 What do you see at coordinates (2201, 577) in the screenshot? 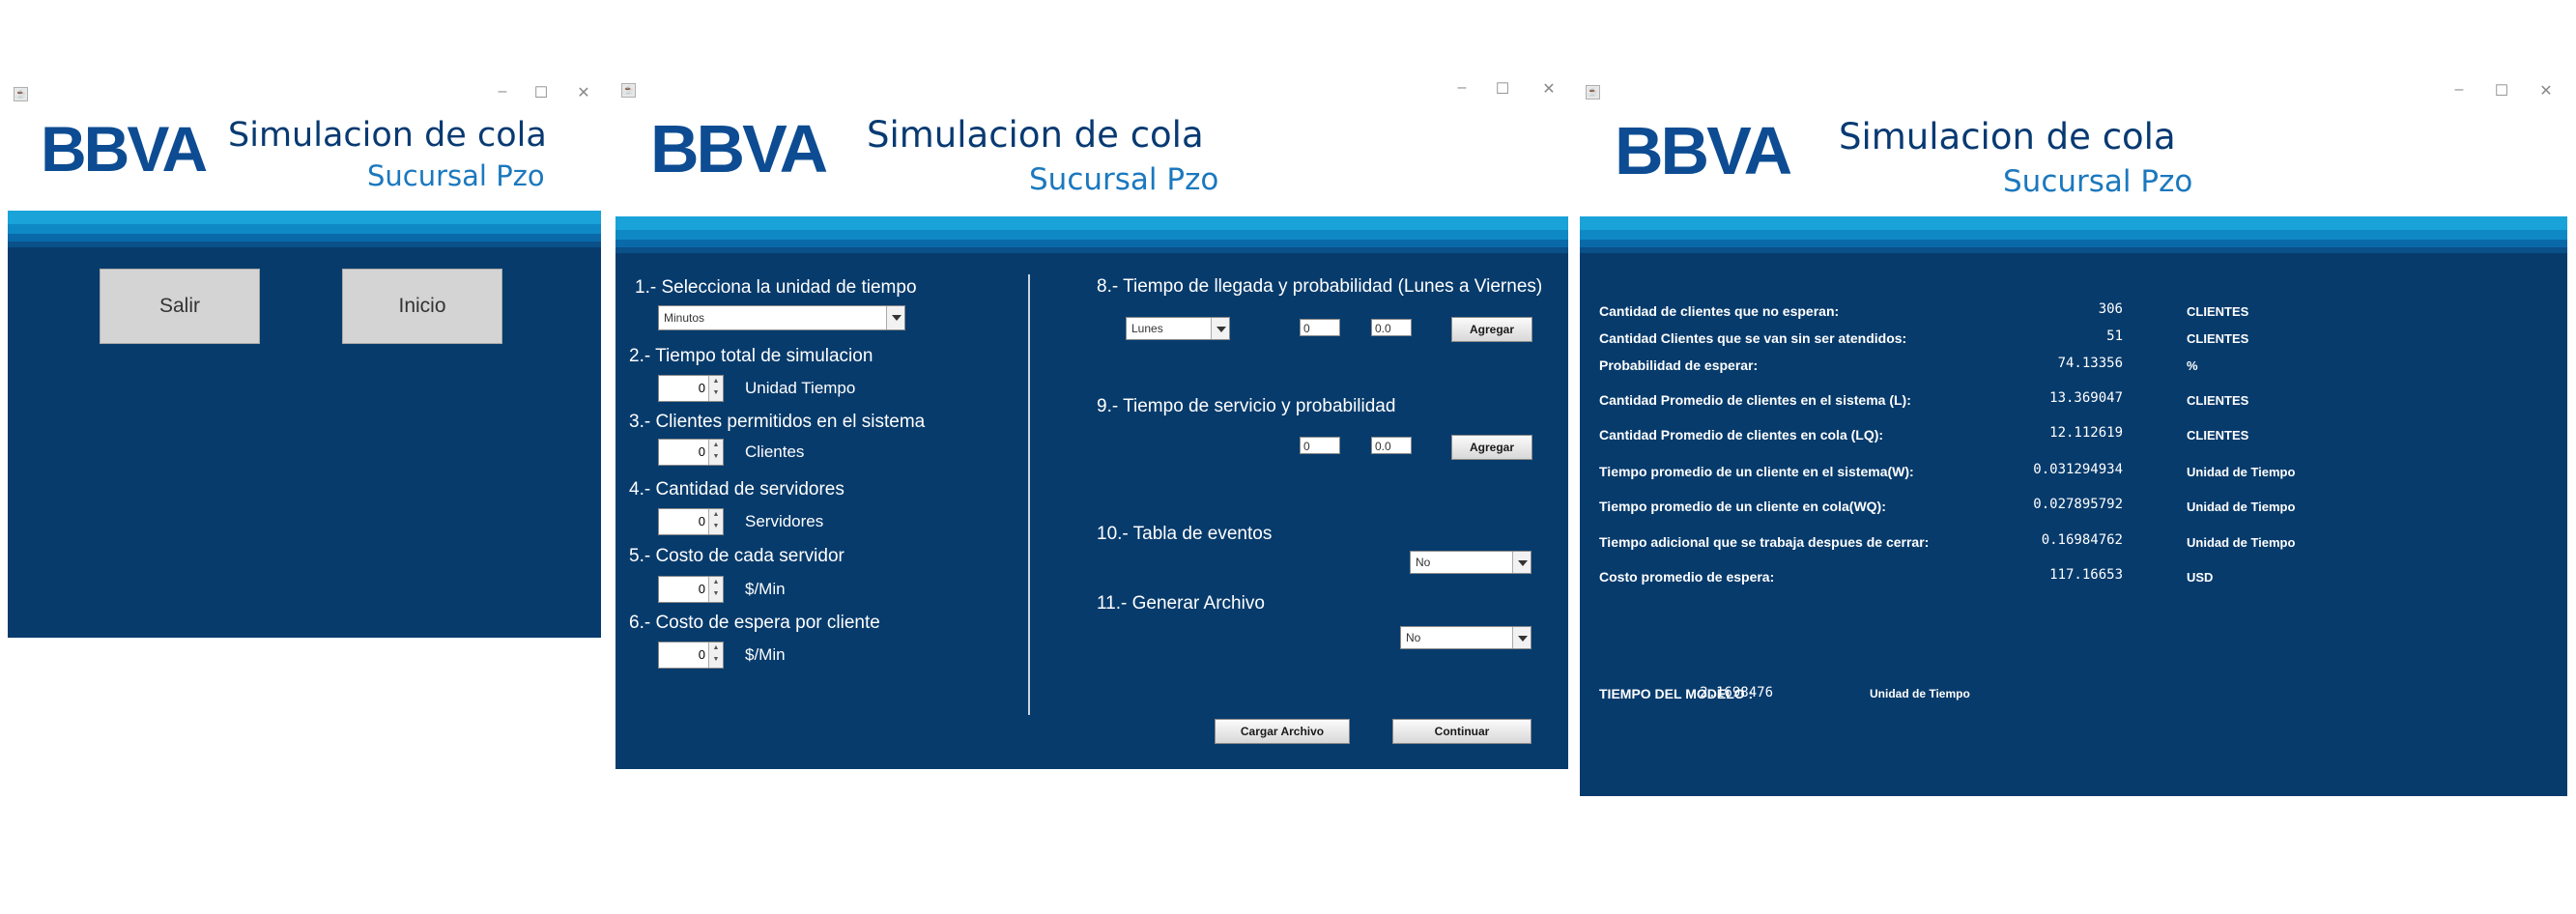
I see `result-unit: USD` at bounding box center [2201, 577].